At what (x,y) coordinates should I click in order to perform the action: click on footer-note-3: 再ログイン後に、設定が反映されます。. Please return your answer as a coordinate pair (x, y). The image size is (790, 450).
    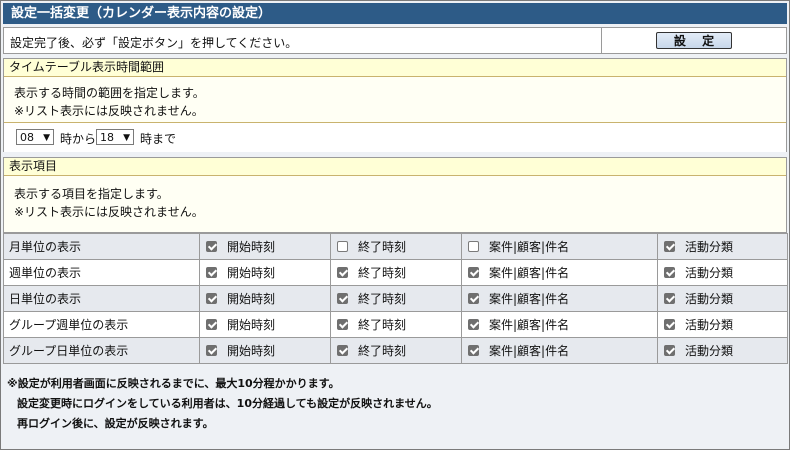
    Looking at the image, I should click on (115, 423).